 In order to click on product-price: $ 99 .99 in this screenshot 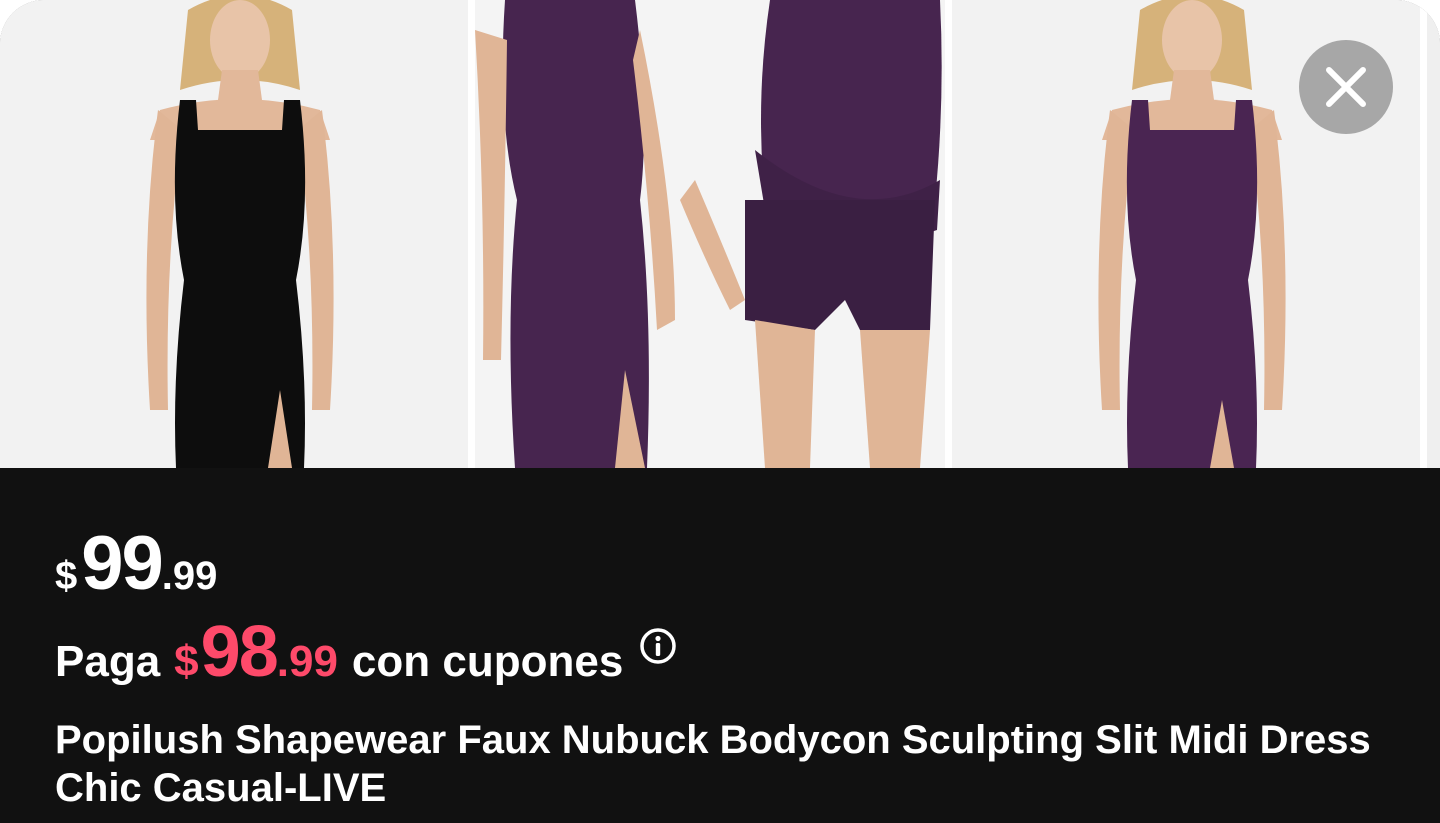, I will do `click(136, 564)`.